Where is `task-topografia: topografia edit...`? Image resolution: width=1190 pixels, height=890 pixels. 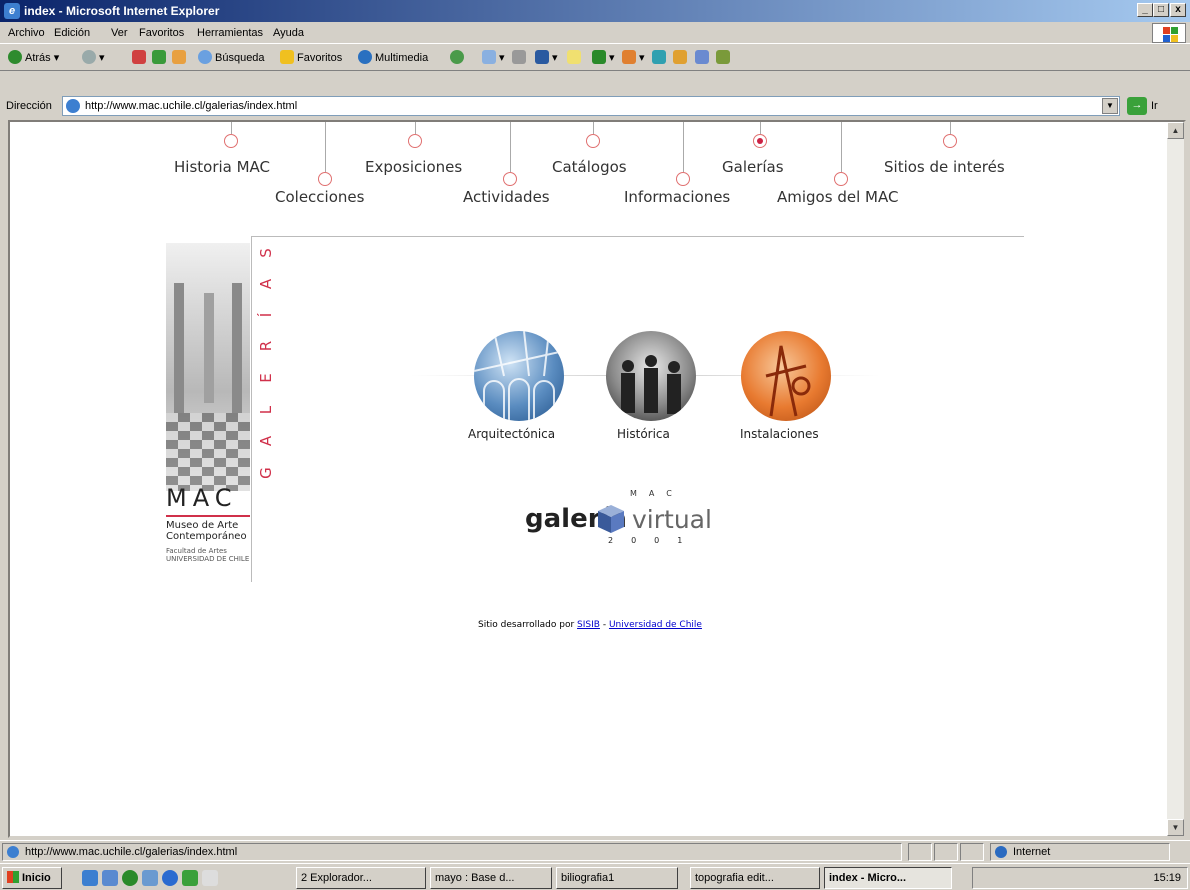 task-topografia: topografia edit... is located at coordinates (755, 878).